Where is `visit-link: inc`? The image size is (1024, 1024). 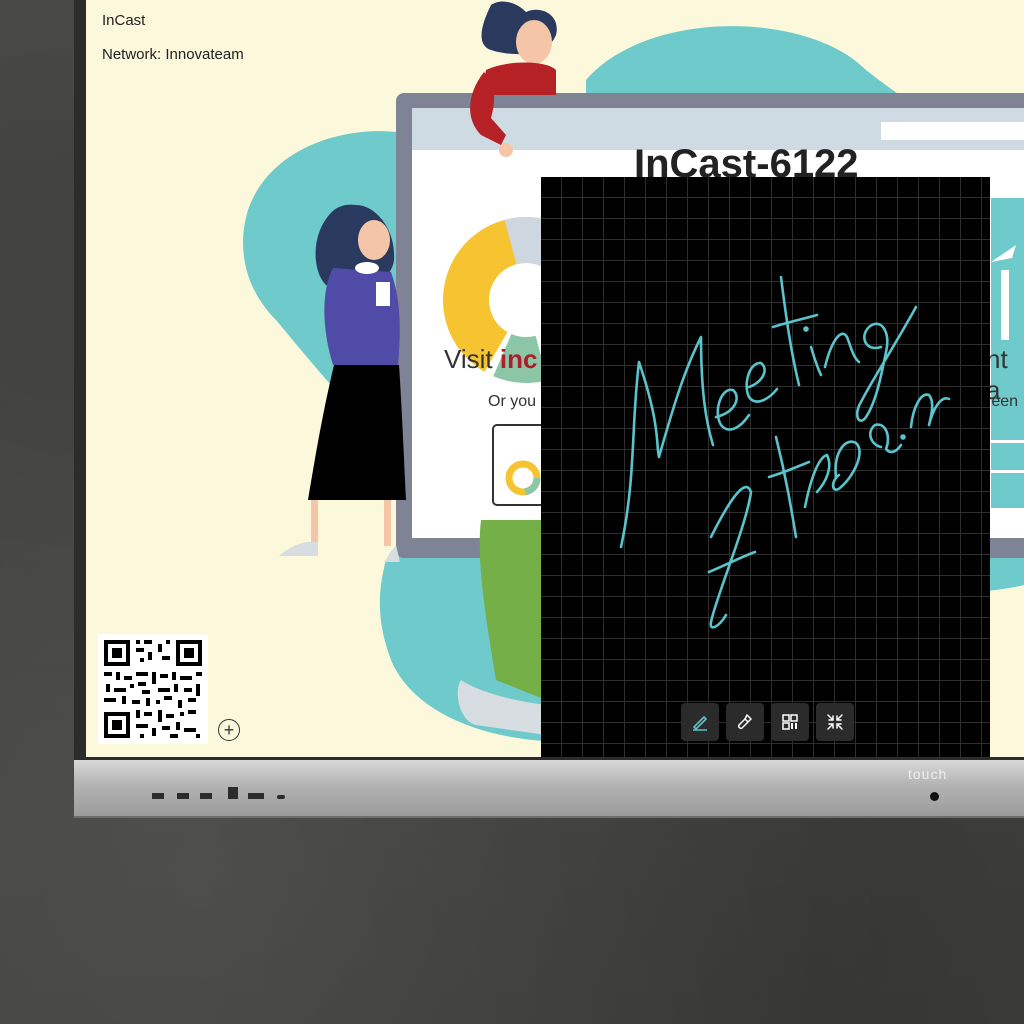 visit-link: inc is located at coordinates (519, 359).